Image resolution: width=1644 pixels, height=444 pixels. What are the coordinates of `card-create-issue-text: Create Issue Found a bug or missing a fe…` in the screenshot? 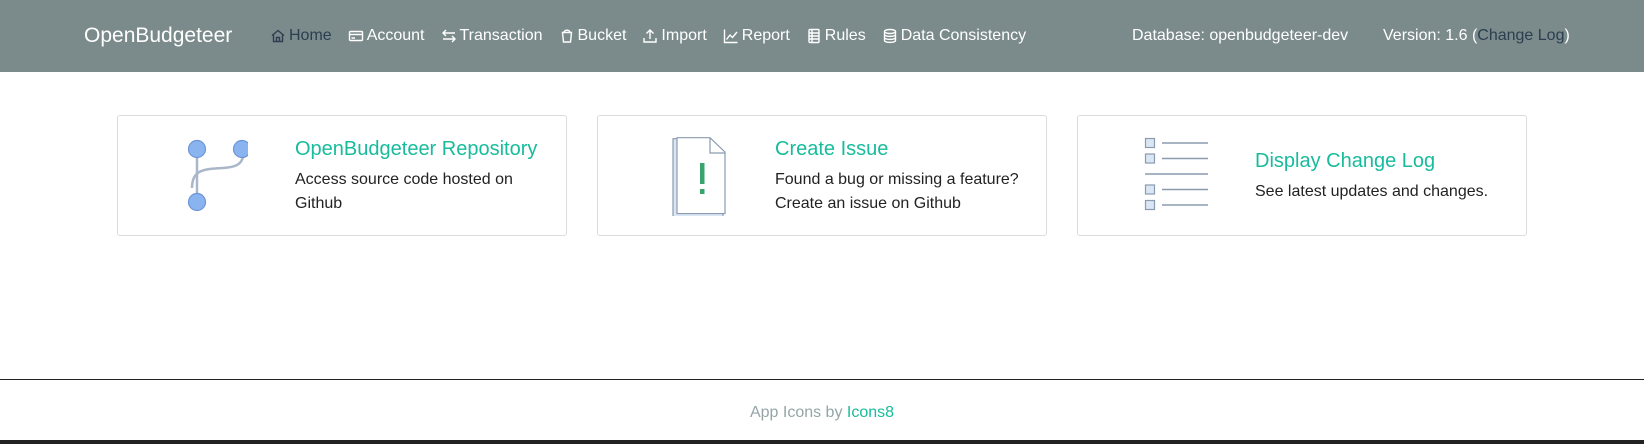 It's located at (905, 176).